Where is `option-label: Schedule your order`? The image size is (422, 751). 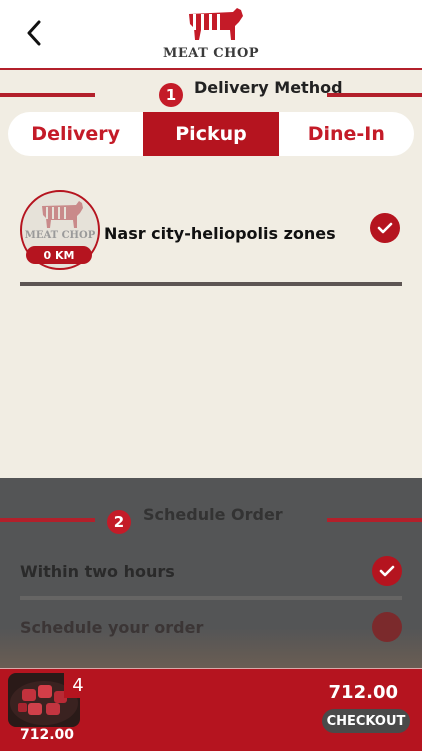 option-label: Schedule your order is located at coordinates (112, 627).